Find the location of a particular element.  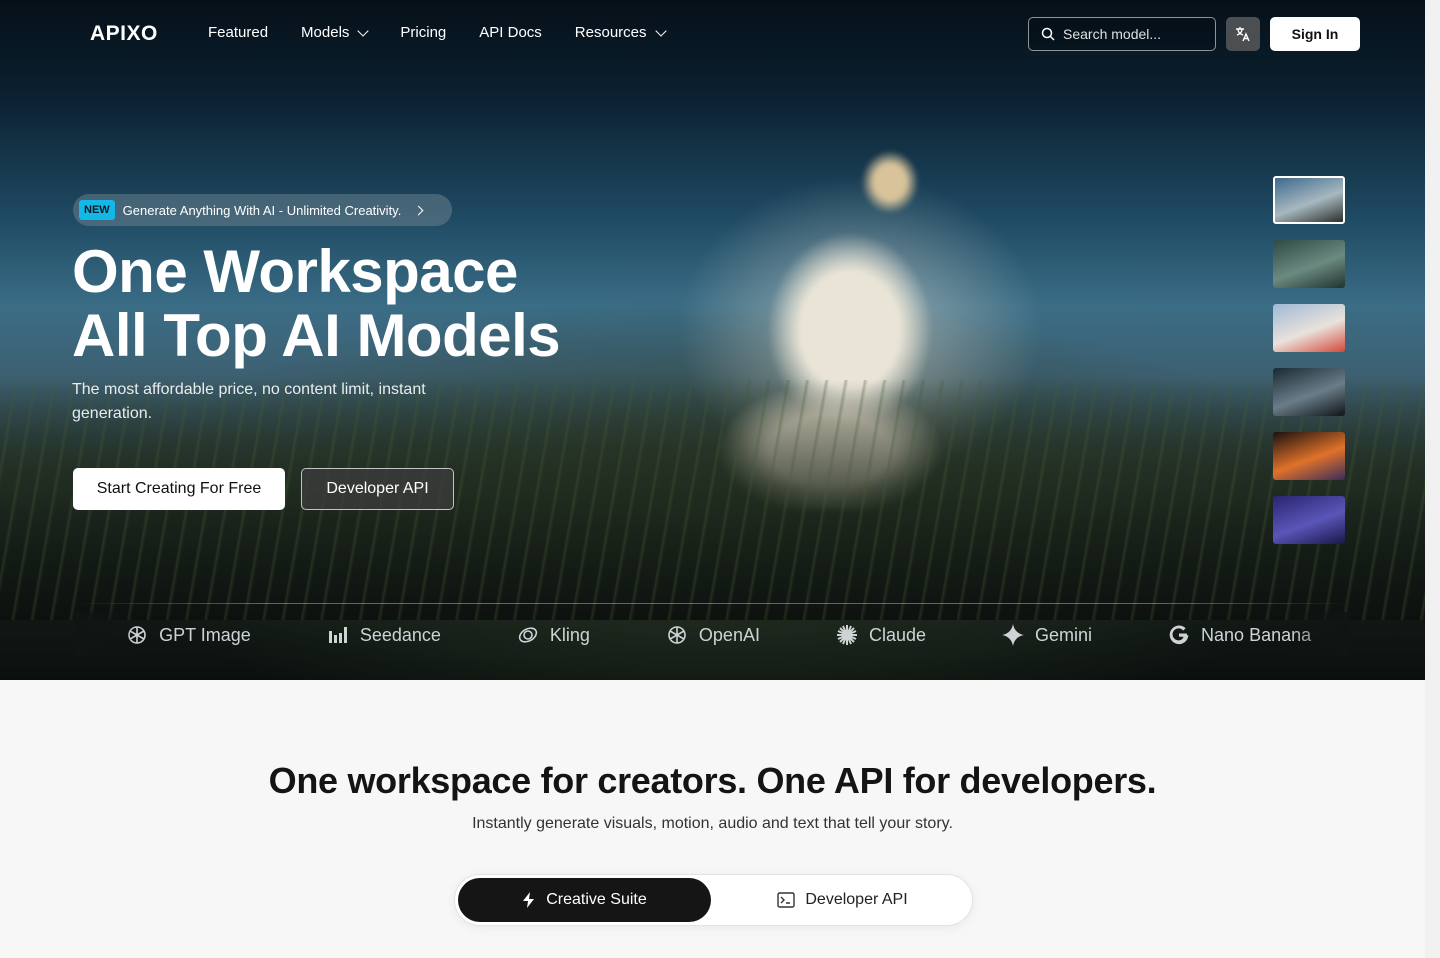

tab-developer-api-label: Developer API is located at coordinates (856, 899).